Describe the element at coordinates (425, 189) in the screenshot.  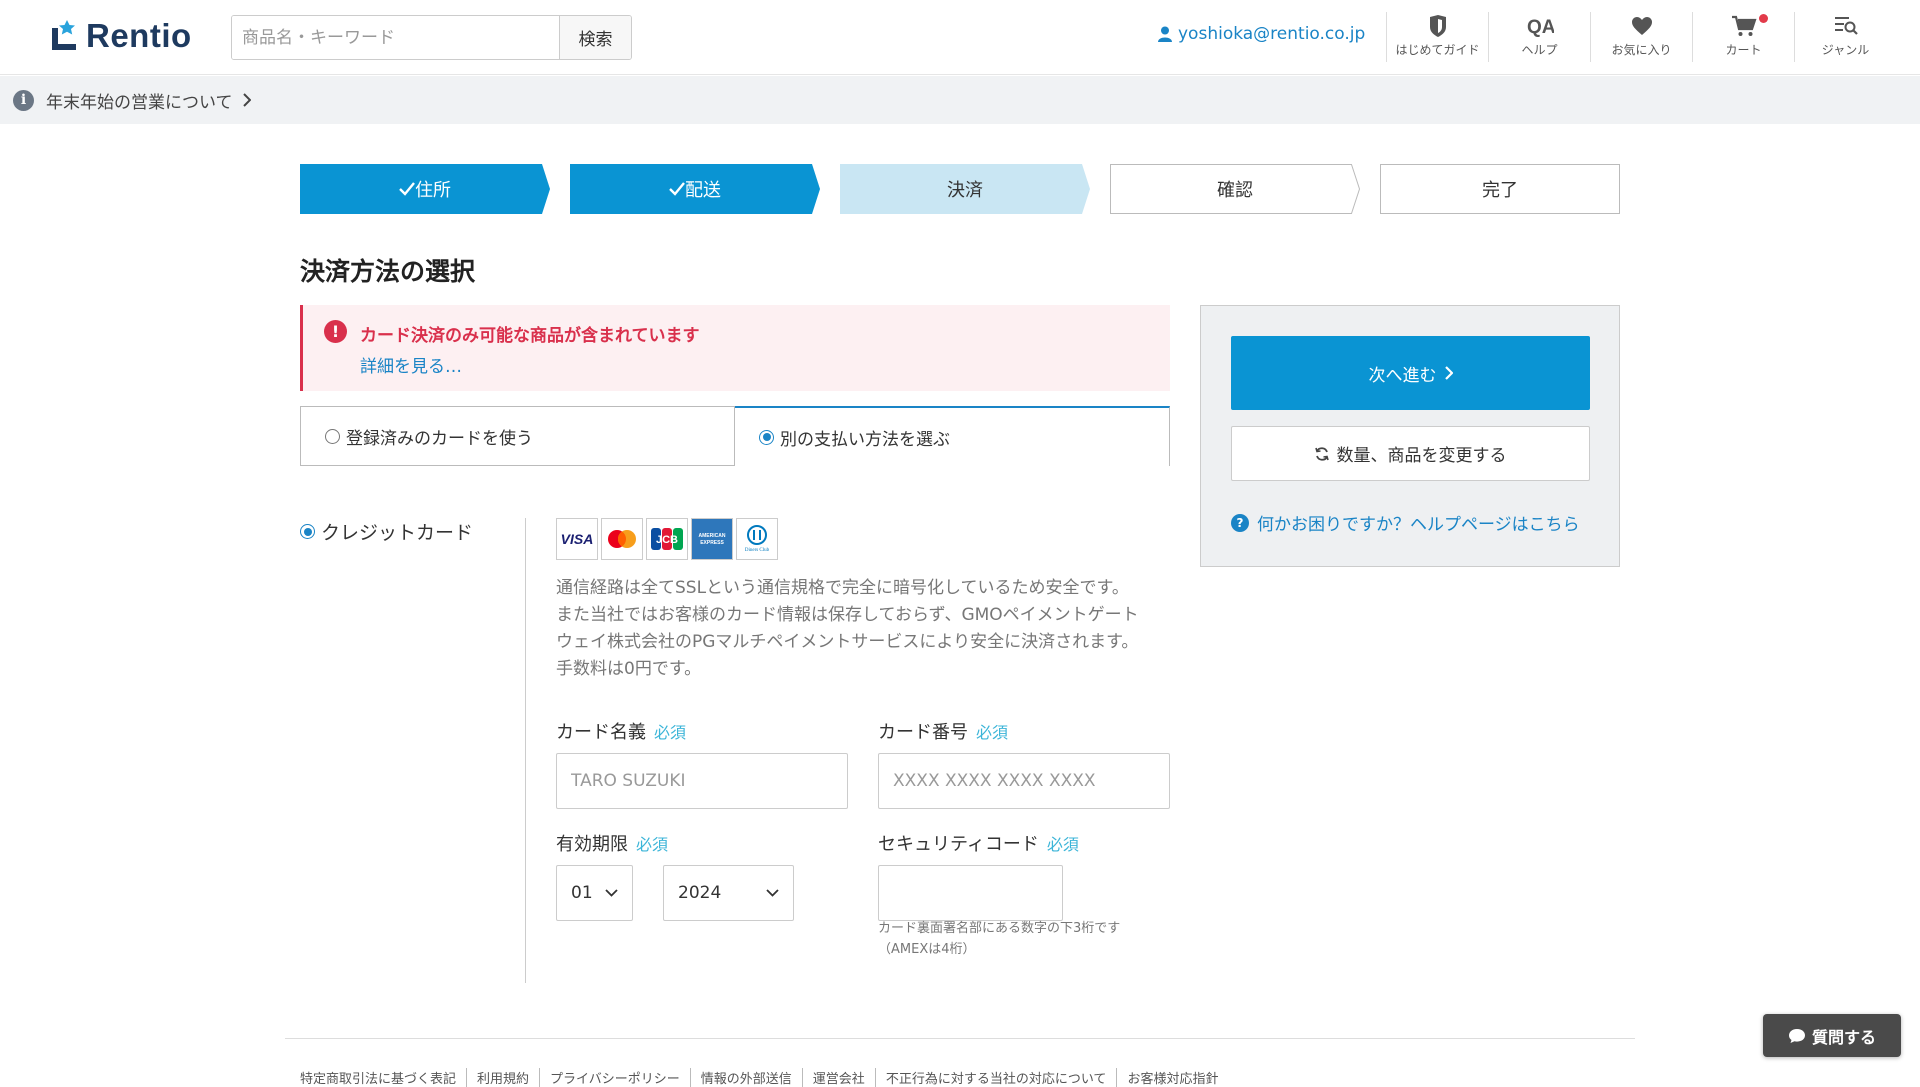
I see `step-address: 住所` at that location.